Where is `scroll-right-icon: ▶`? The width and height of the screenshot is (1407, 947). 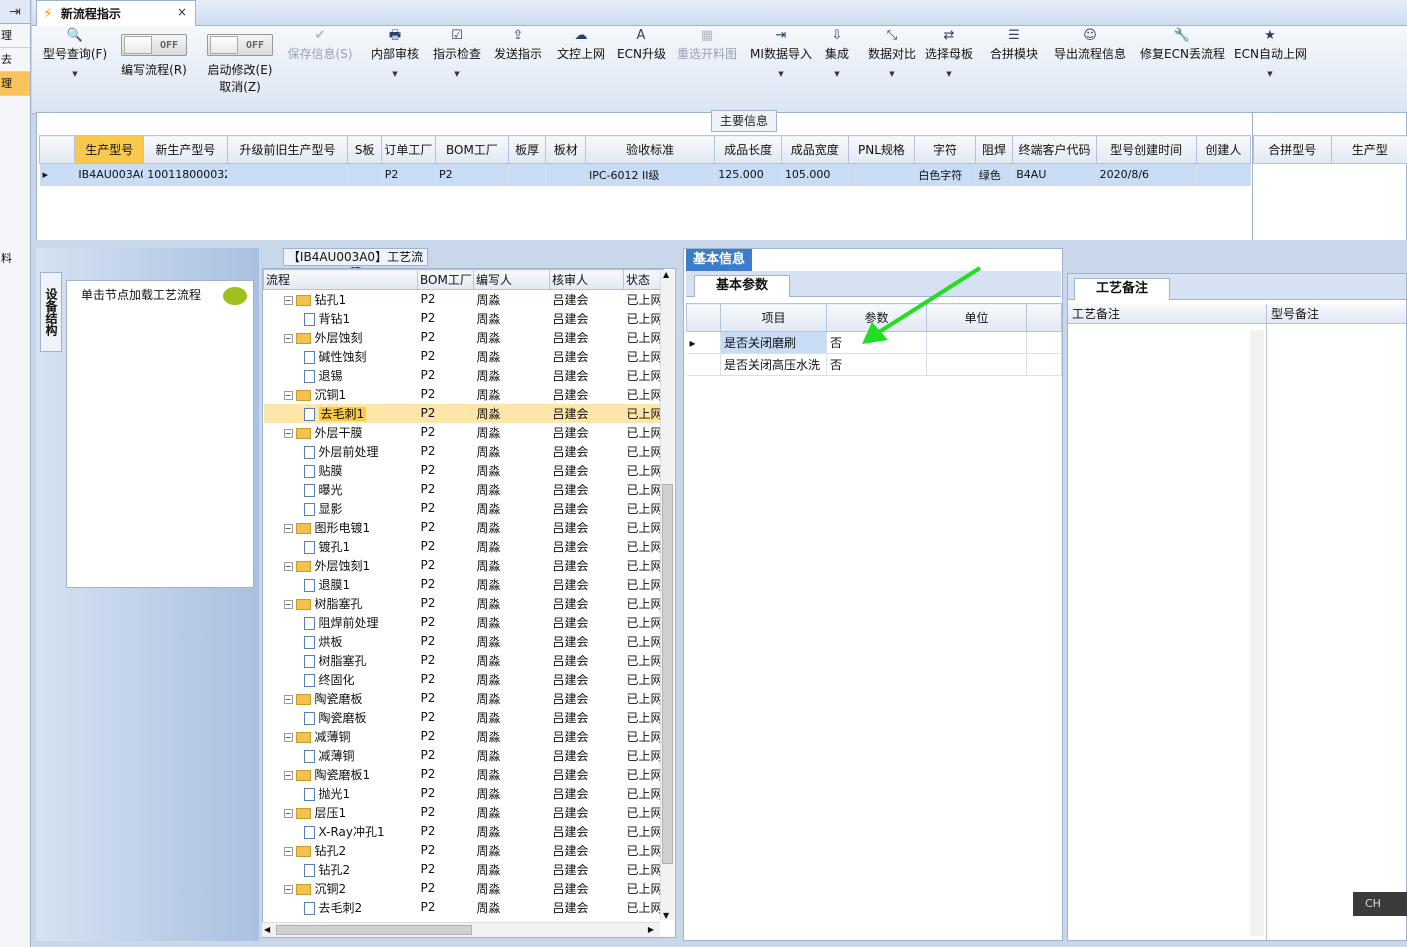
scroll-right-icon: ▶ is located at coordinates (651, 929).